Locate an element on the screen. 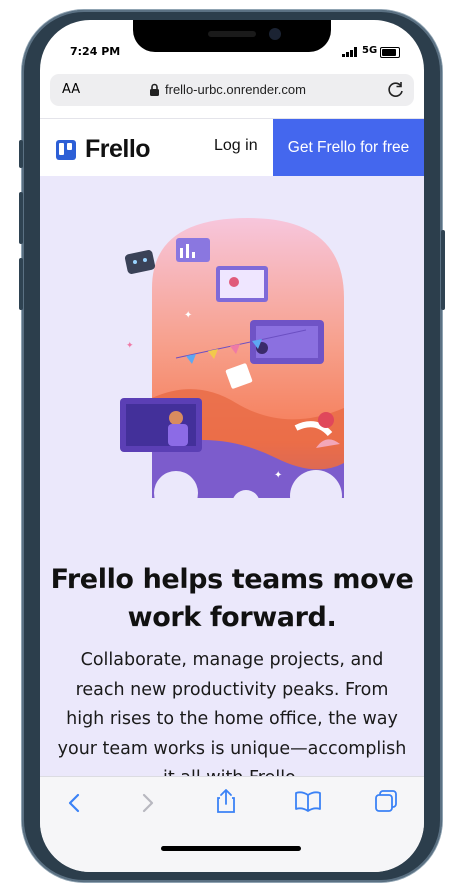 Image resolution: width=464 pixels, height=890 pixels. safari-toolbar is located at coordinates (232, 824).